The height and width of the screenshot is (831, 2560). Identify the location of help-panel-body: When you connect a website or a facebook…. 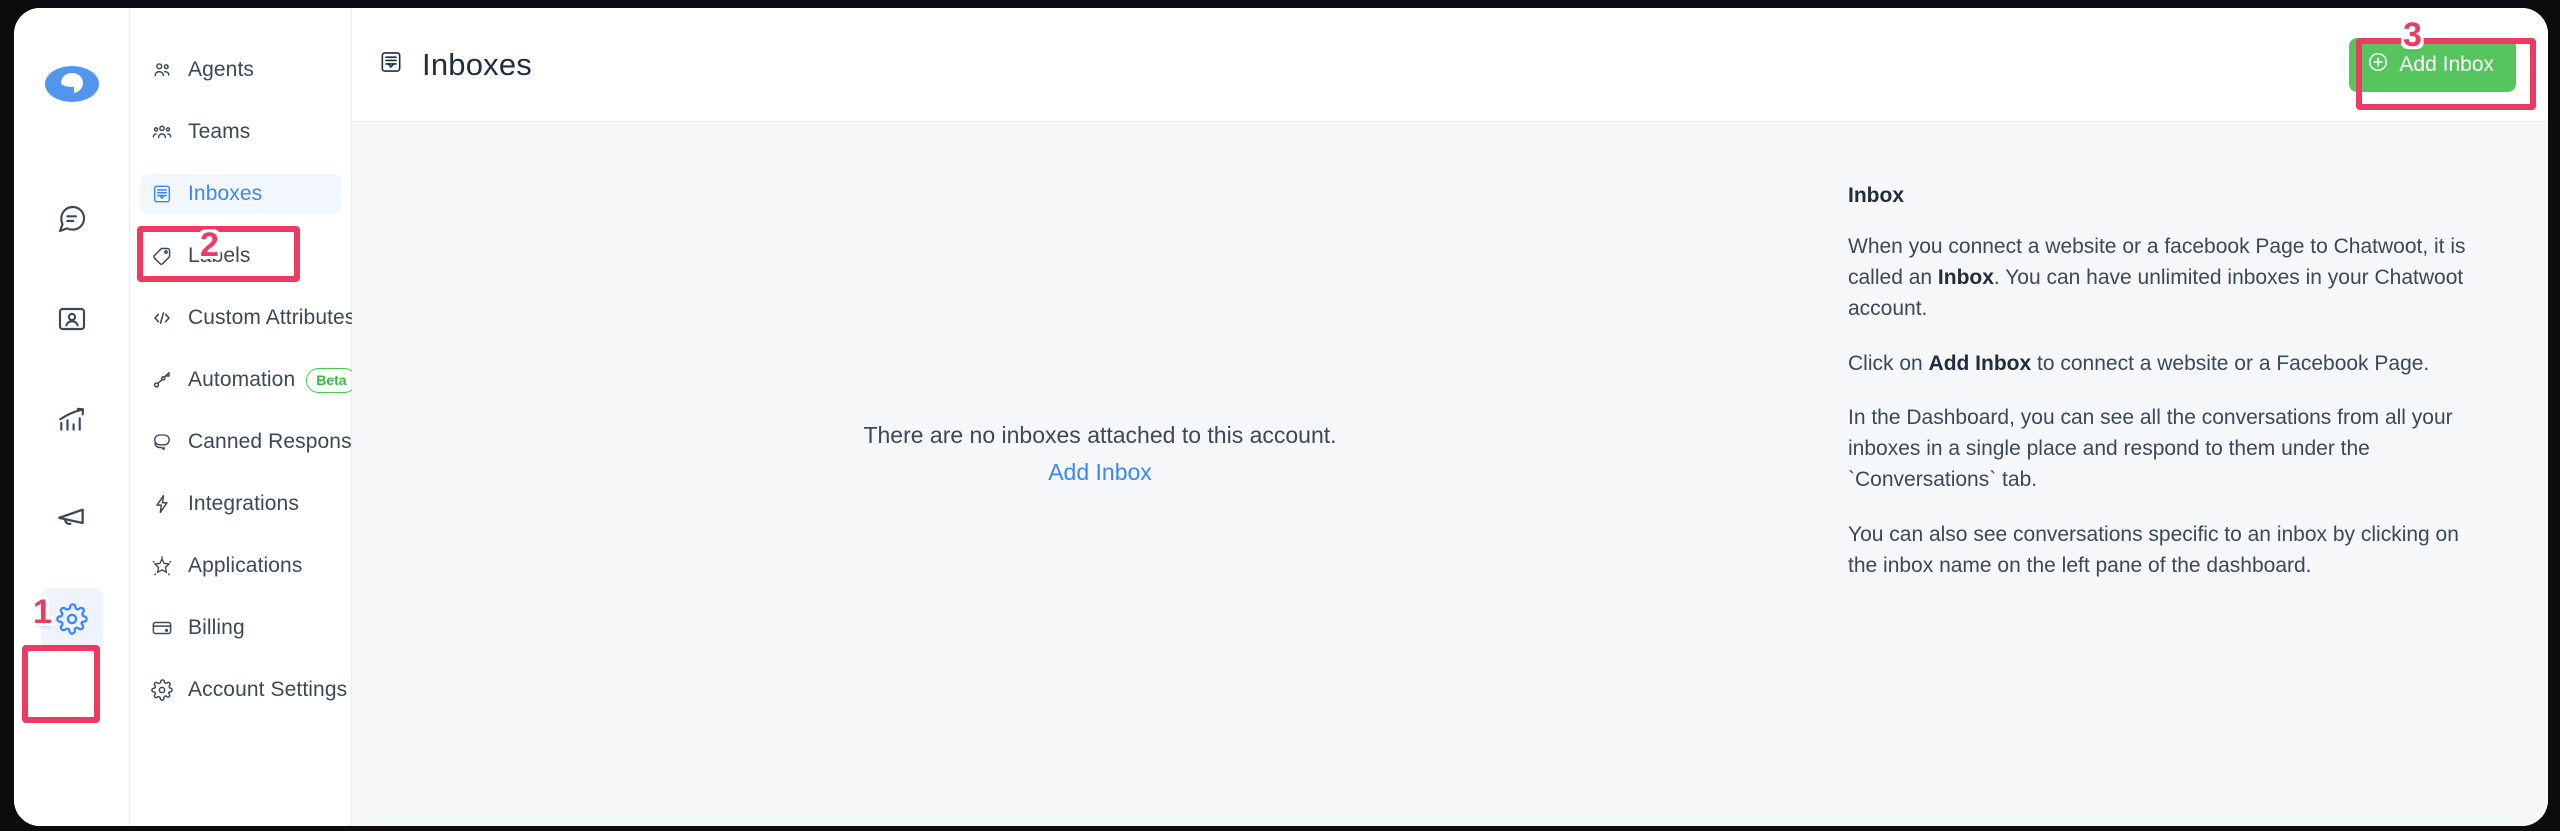
(2168, 407).